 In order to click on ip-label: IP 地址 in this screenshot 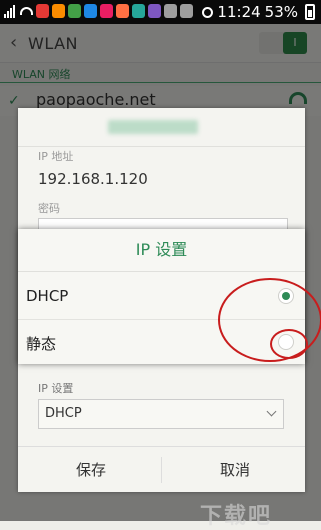, I will do `click(56, 156)`.